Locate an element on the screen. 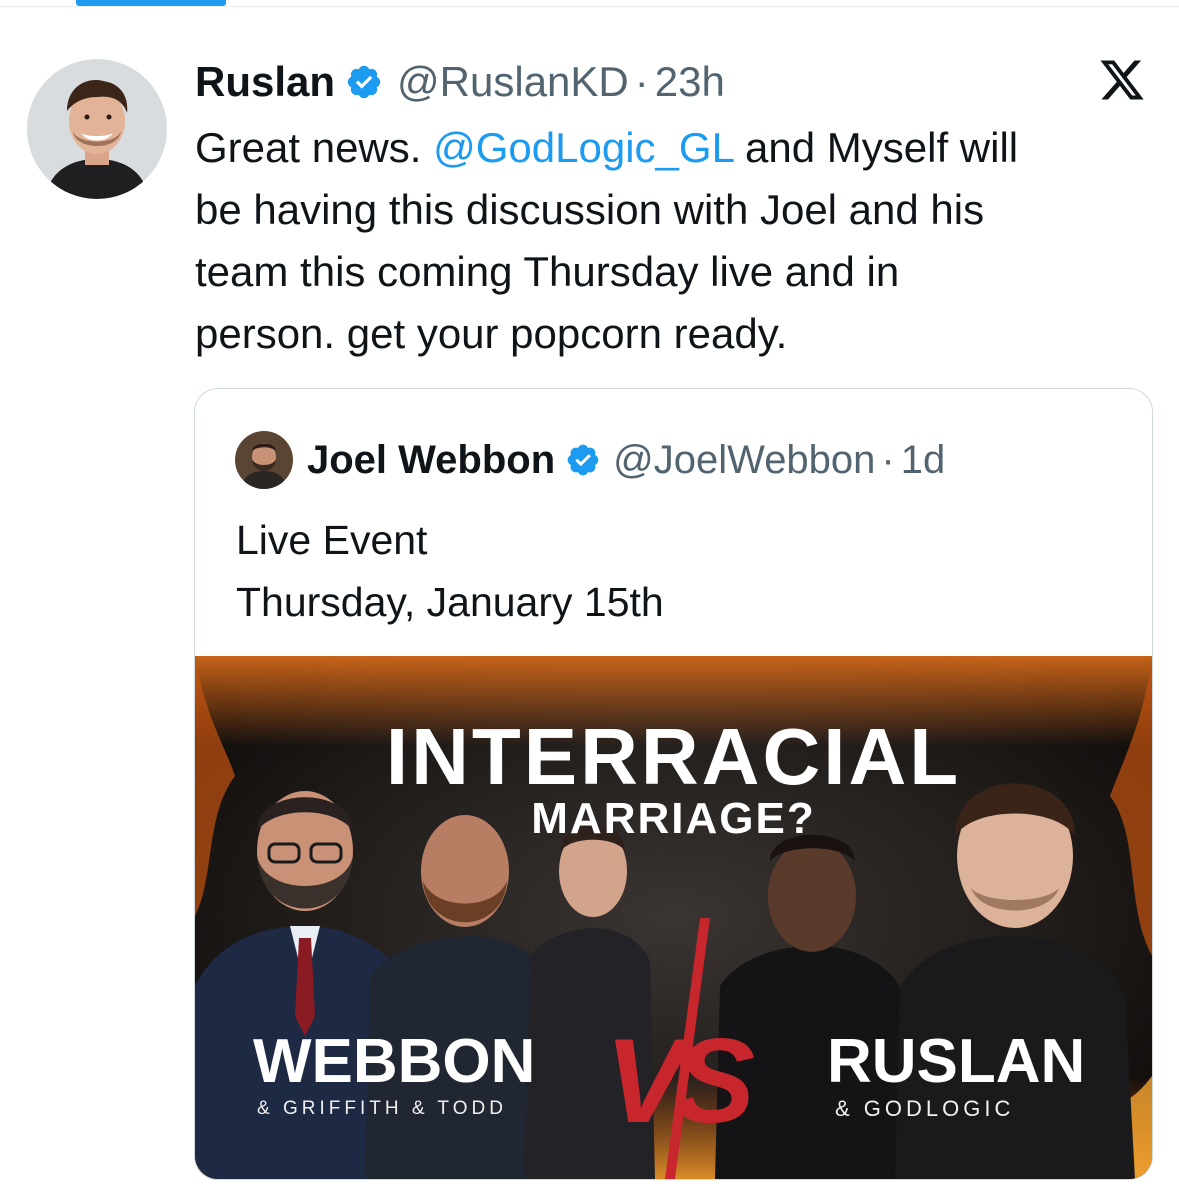 This screenshot has width=1179, height=1196. poster-left-subtitle: & GRIFFITH & TODD is located at coordinates (382, 1108).